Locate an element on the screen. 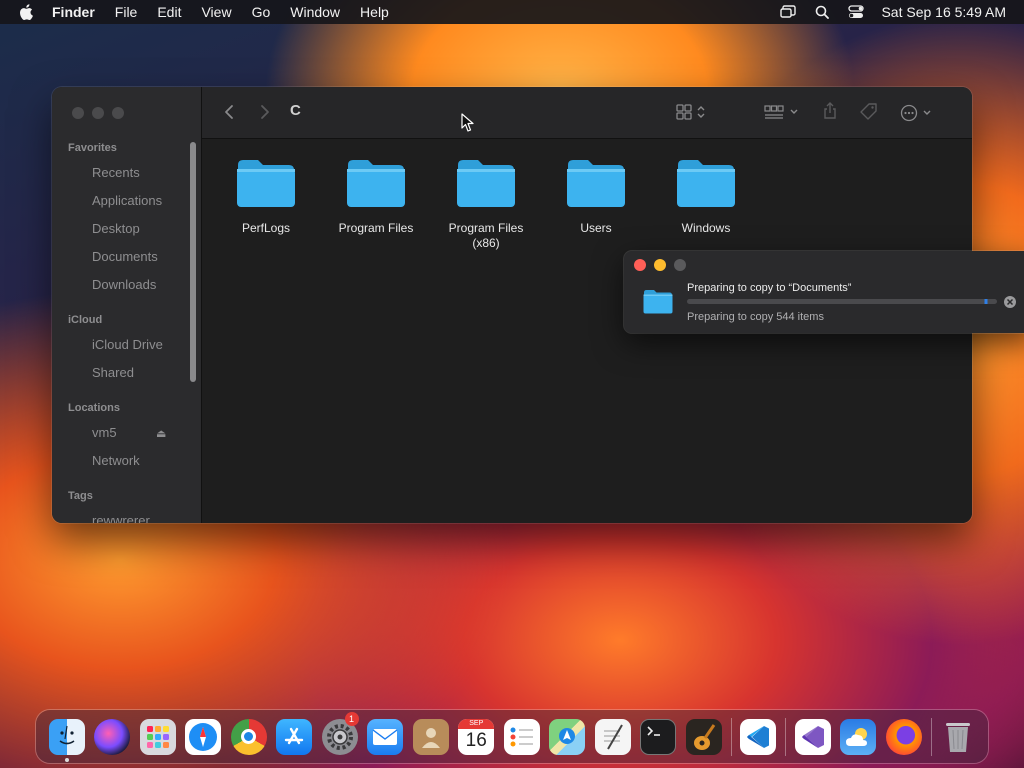  sidebar-item-network: Network is located at coordinates (116, 460).